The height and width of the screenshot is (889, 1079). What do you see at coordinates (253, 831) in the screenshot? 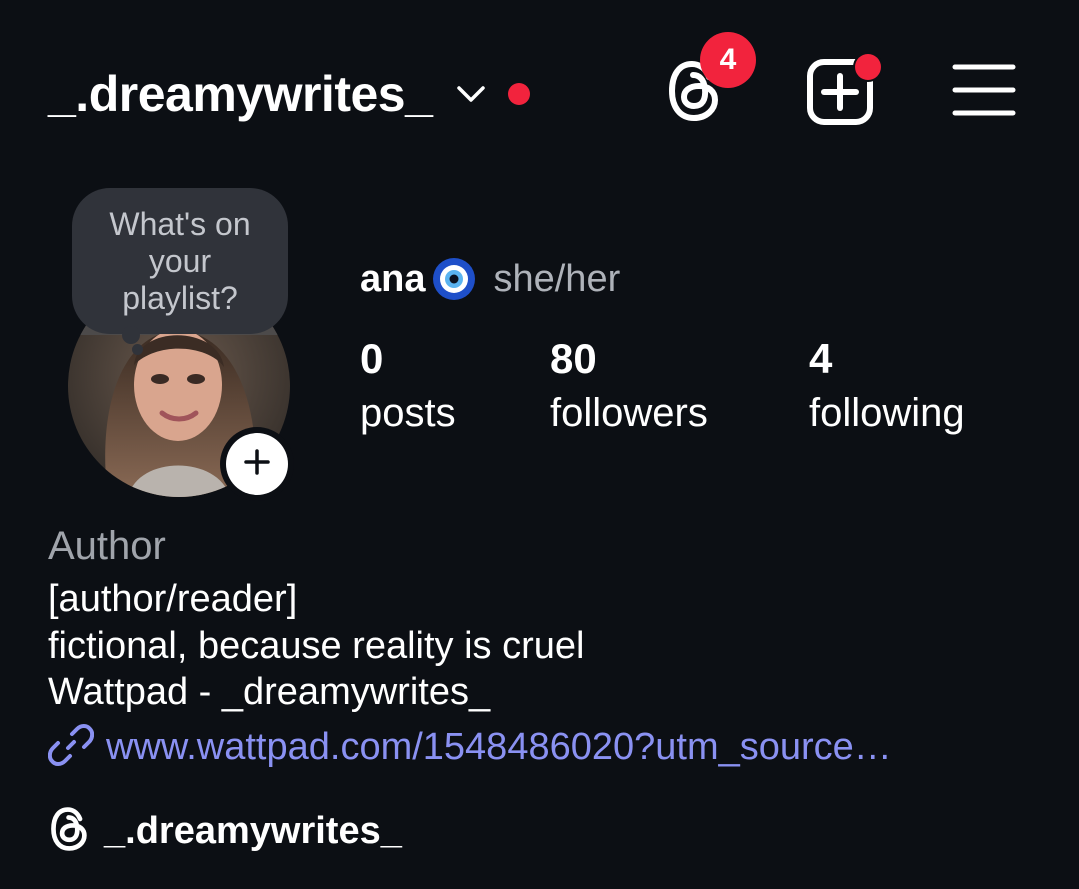
I see `threads-handle: _.dreamywrites_` at bounding box center [253, 831].